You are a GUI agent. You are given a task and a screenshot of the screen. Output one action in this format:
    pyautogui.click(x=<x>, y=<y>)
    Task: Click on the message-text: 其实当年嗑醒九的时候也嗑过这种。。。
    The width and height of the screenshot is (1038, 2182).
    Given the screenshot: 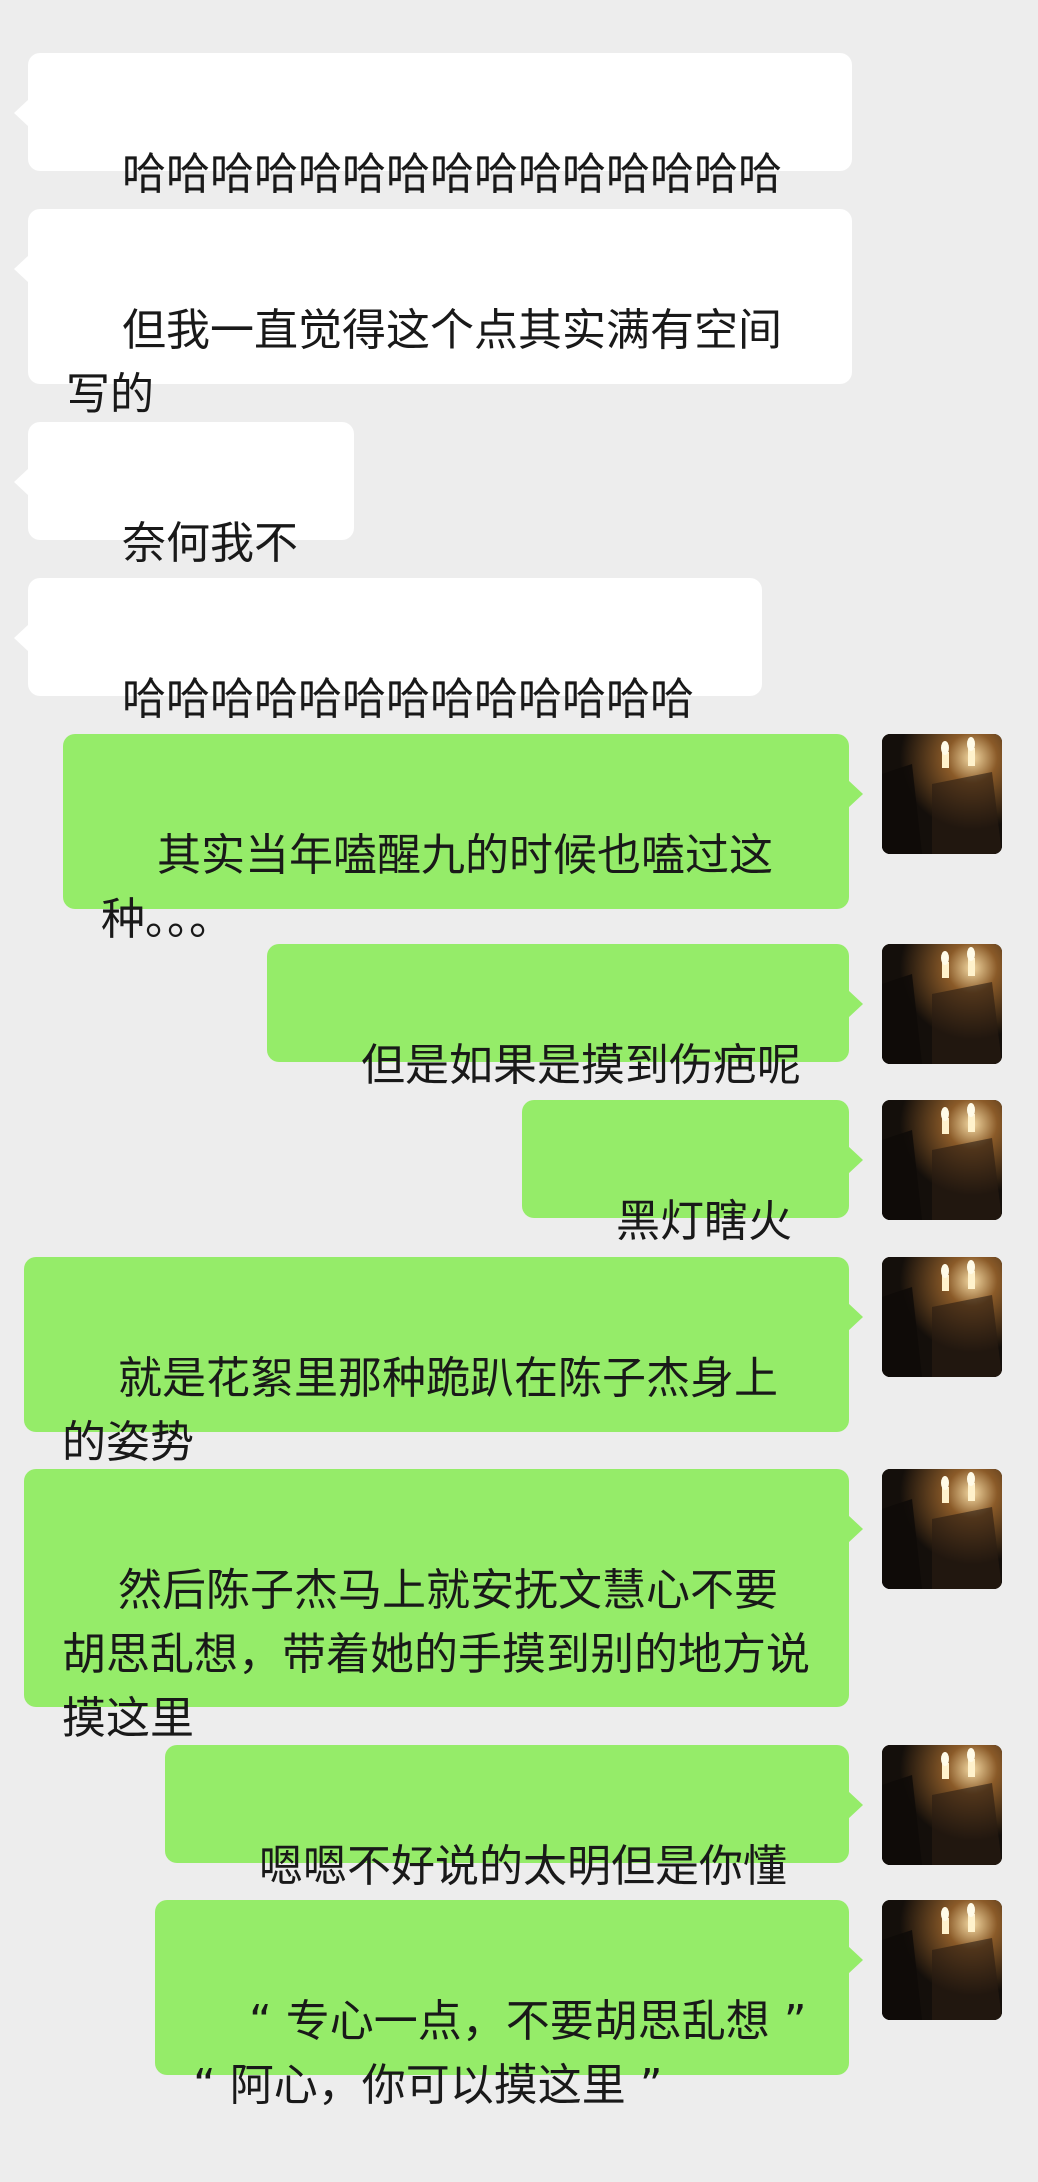 What is the action you would take?
    pyautogui.click(x=437, y=887)
    